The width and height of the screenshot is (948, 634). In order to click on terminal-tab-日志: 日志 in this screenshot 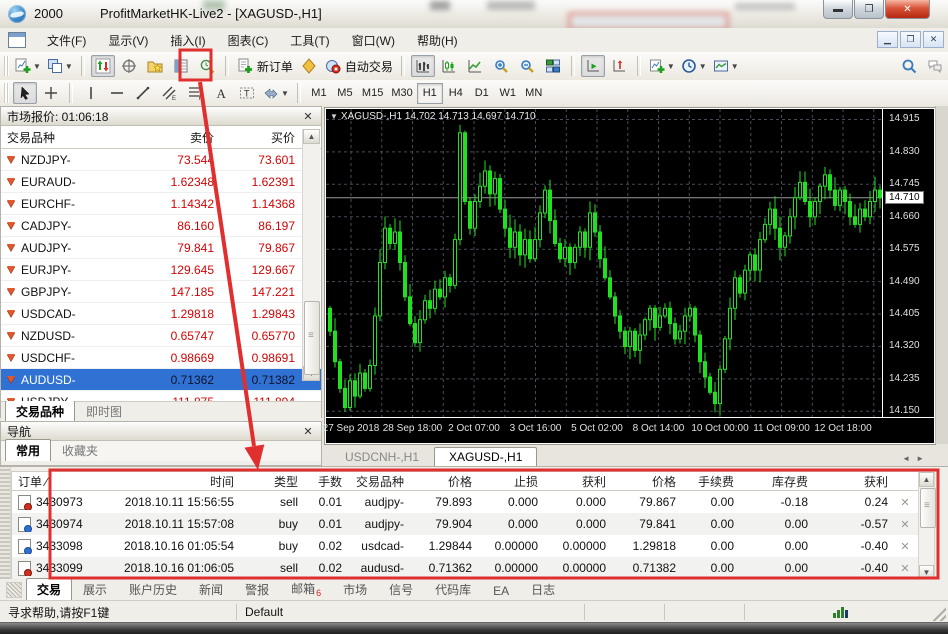, I will do `click(543, 589)`.